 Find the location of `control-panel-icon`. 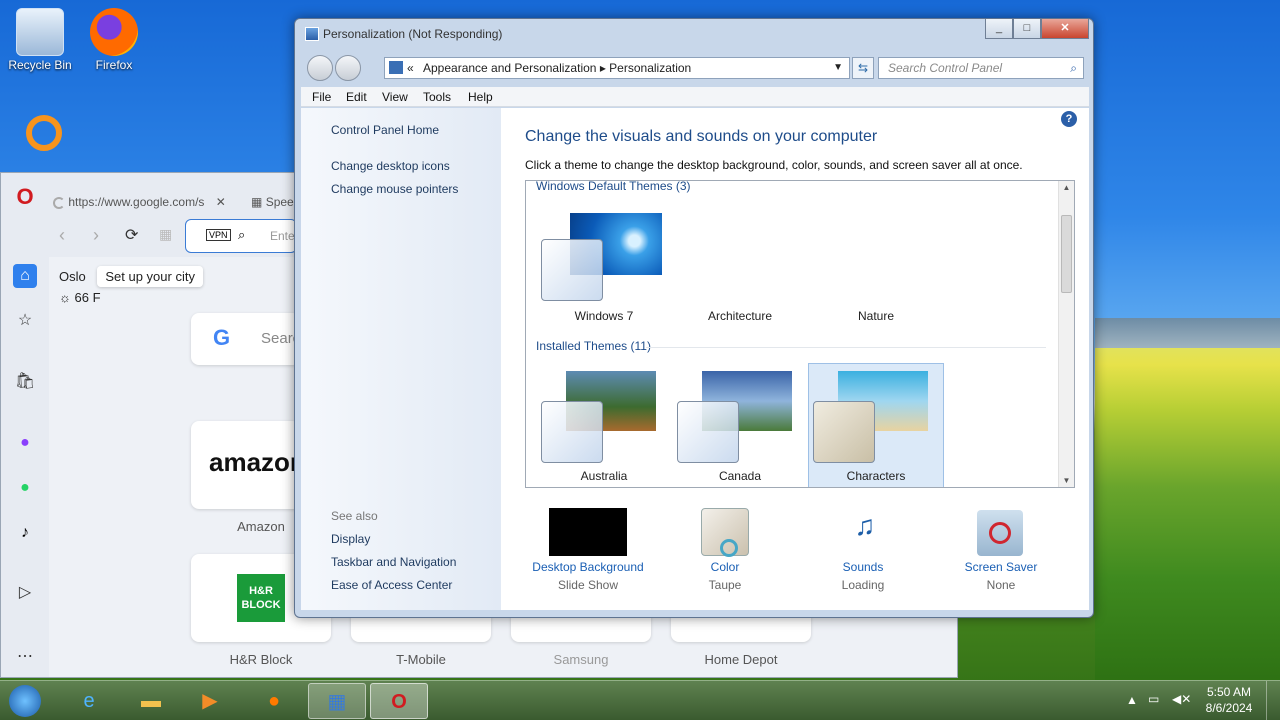

control-panel-icon is located at coordinates (312, 34).